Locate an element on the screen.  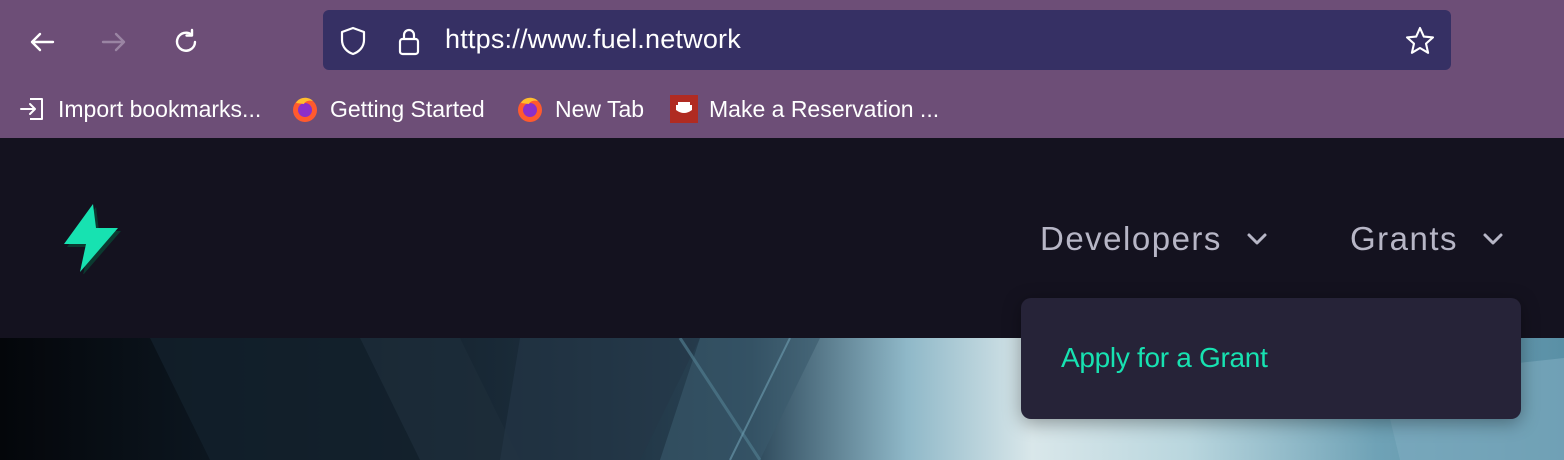
back-button is located at coordinates (42, 42).